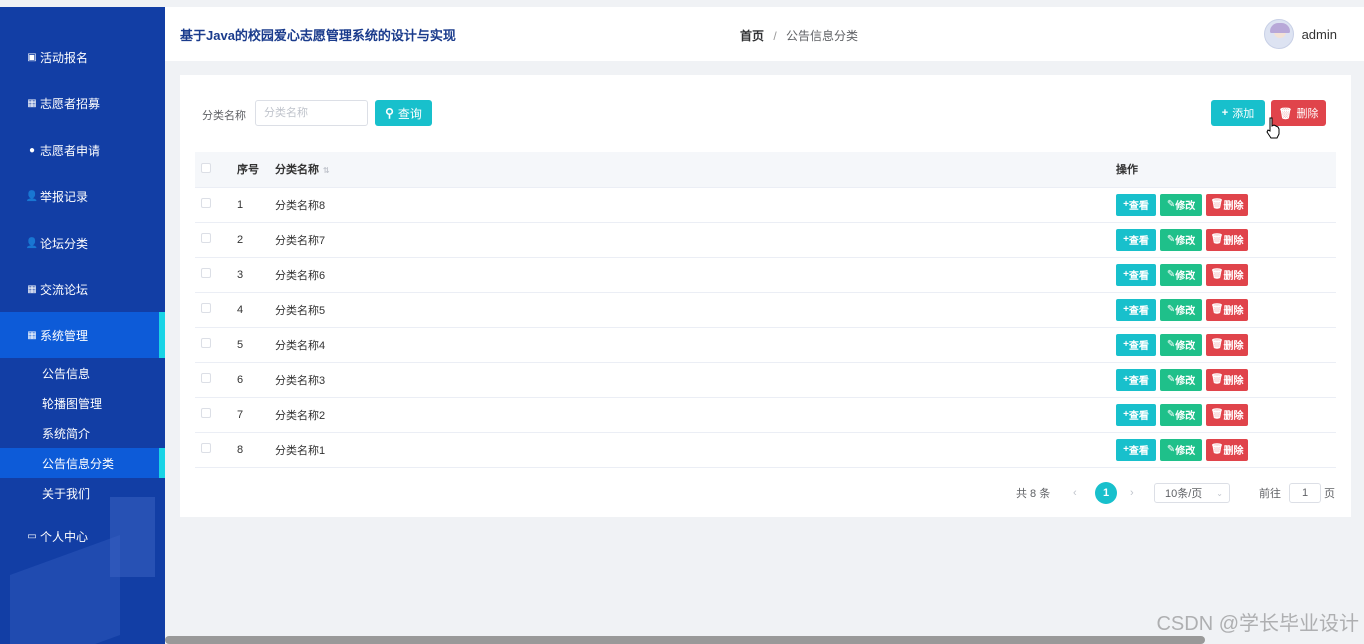 The image size is (1364, 644). What do you see at coordinates (246, 345) in the screenshot?
I see `row-no: 5` at bounding box center [246, 345].